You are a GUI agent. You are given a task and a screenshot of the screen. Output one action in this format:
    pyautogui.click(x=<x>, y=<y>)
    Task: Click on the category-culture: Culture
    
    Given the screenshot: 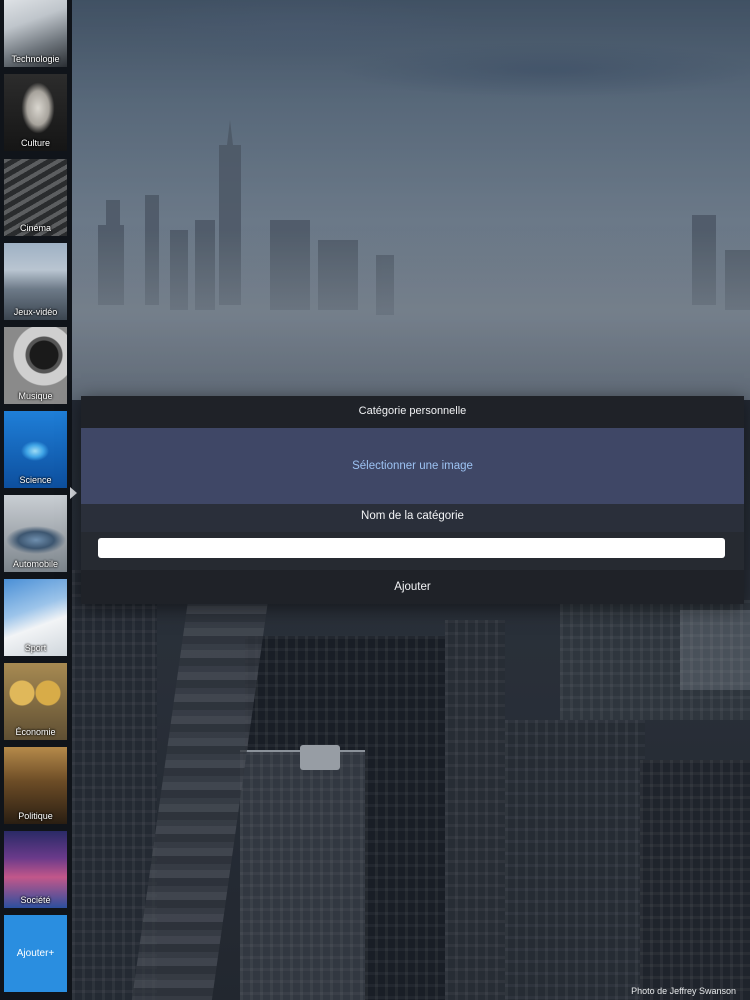 What is the action you would take?
    pyautogui.click(x=35, y=112)
    